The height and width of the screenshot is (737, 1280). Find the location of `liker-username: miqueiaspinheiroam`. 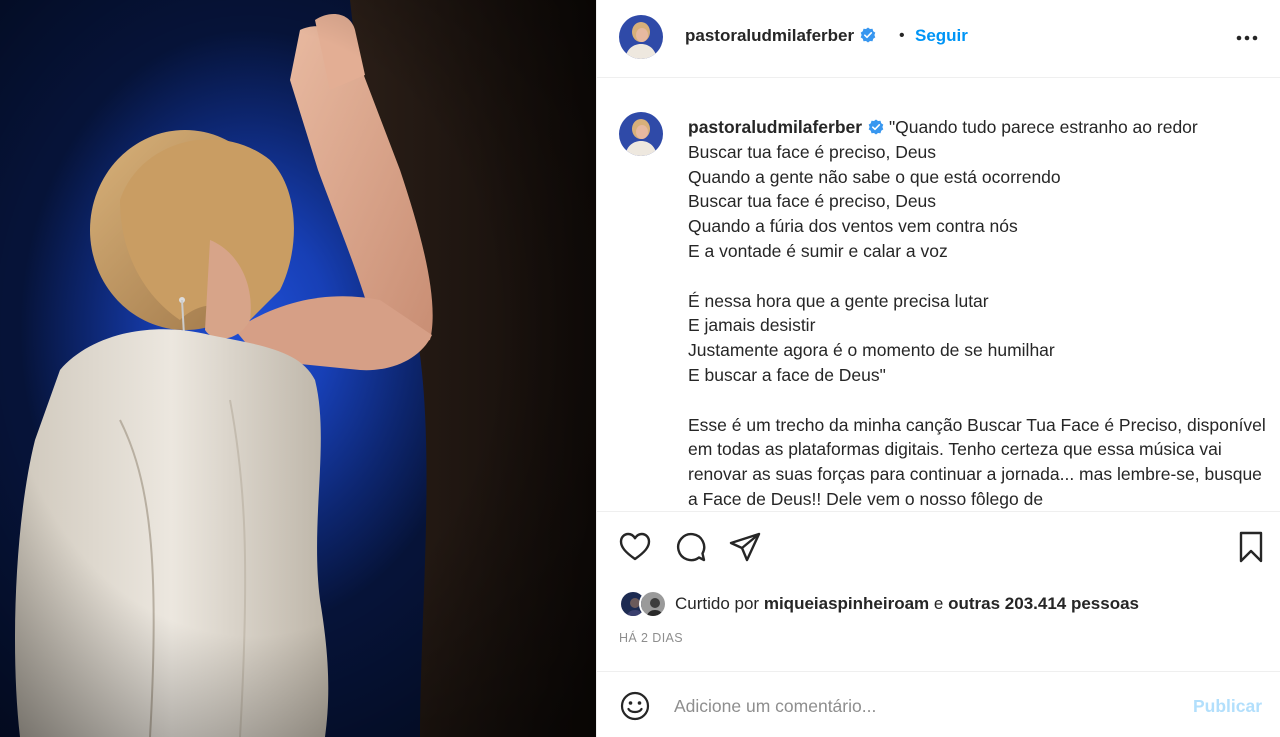

liker-username: miqueiaspinheiroam is located at coordinates (846, 603).